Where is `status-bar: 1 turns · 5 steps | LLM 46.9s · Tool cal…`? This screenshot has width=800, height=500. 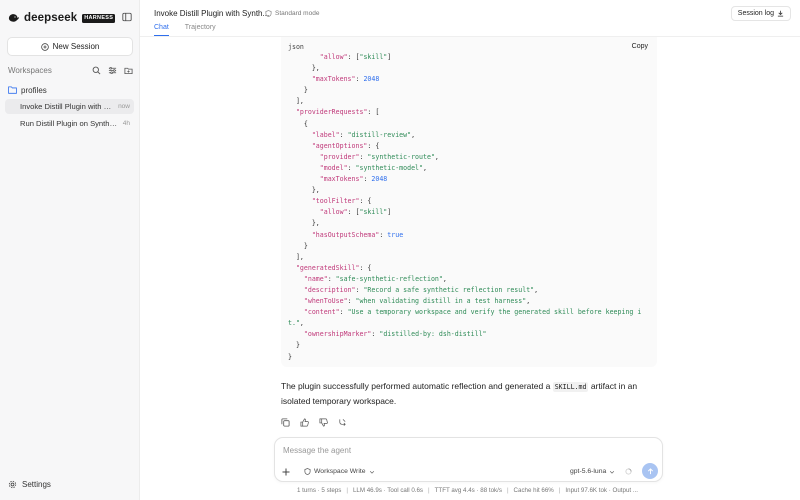
status-bar: 1 turns · 5 steps | LLM 46.9s · Tool cal… is located at coordinates (467, 490).